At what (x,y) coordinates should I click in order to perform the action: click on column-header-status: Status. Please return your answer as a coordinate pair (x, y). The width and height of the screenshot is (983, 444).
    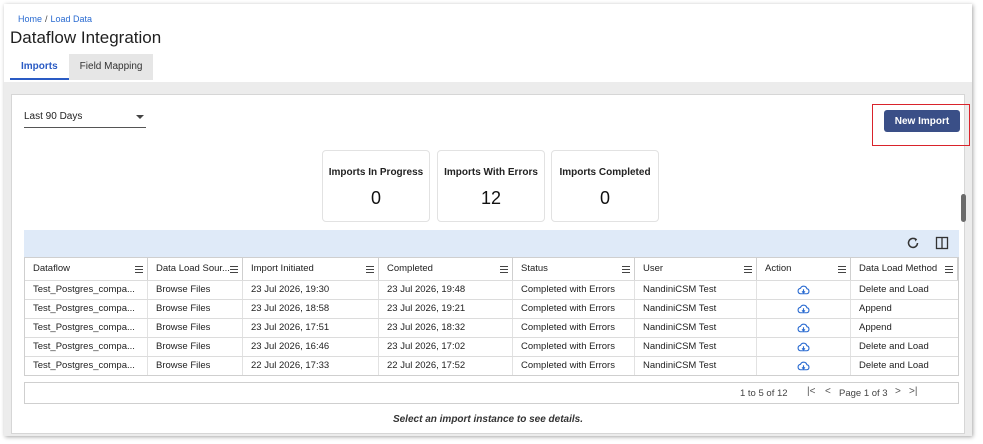
    Looking at the image, I should click on (574, 269).